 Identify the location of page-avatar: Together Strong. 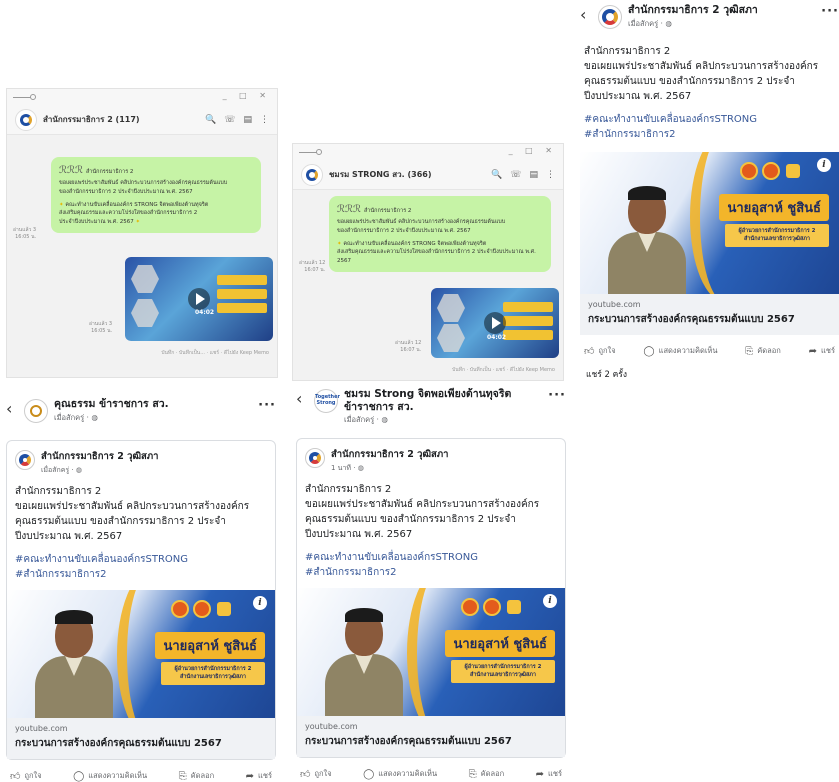
(327, 401).